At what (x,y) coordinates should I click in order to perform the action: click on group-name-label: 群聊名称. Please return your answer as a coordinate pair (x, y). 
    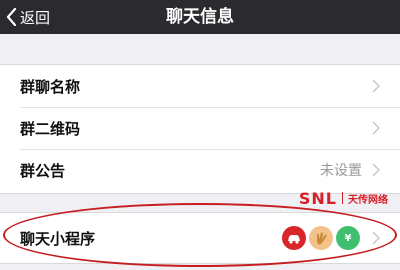
    Looking at the image, I should click on (50, 86).